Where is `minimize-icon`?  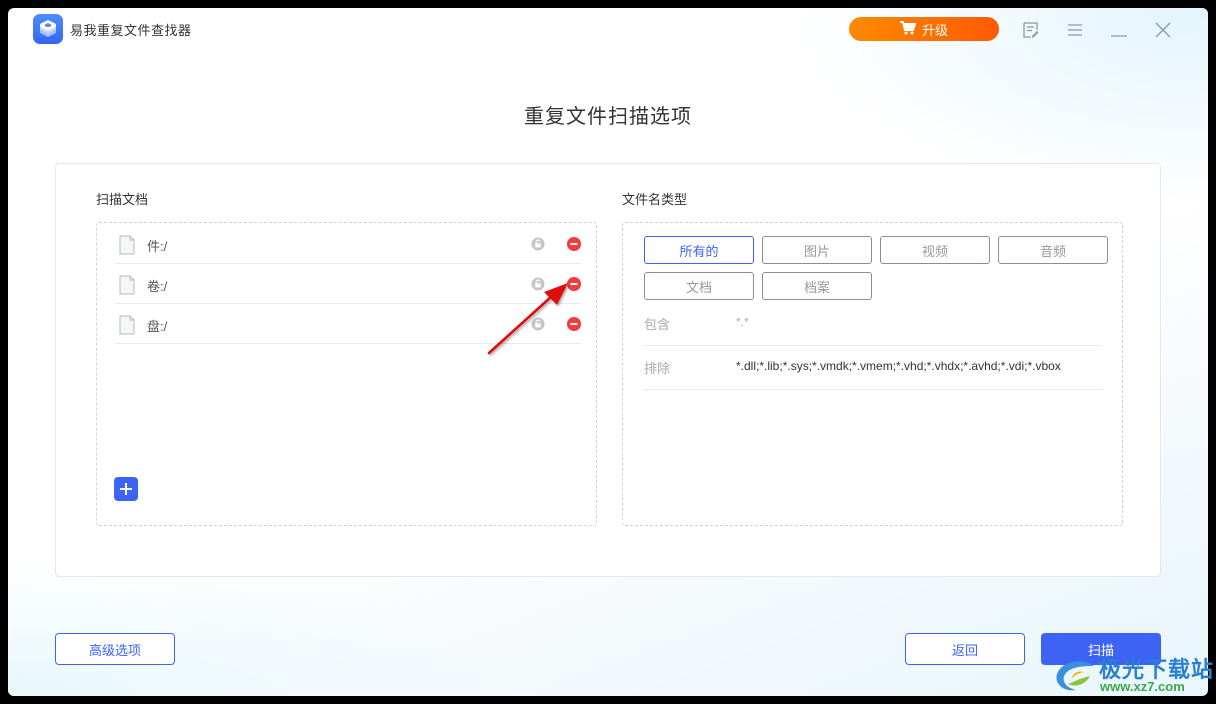
minimize-icon is located at coordinates (1119, 30).